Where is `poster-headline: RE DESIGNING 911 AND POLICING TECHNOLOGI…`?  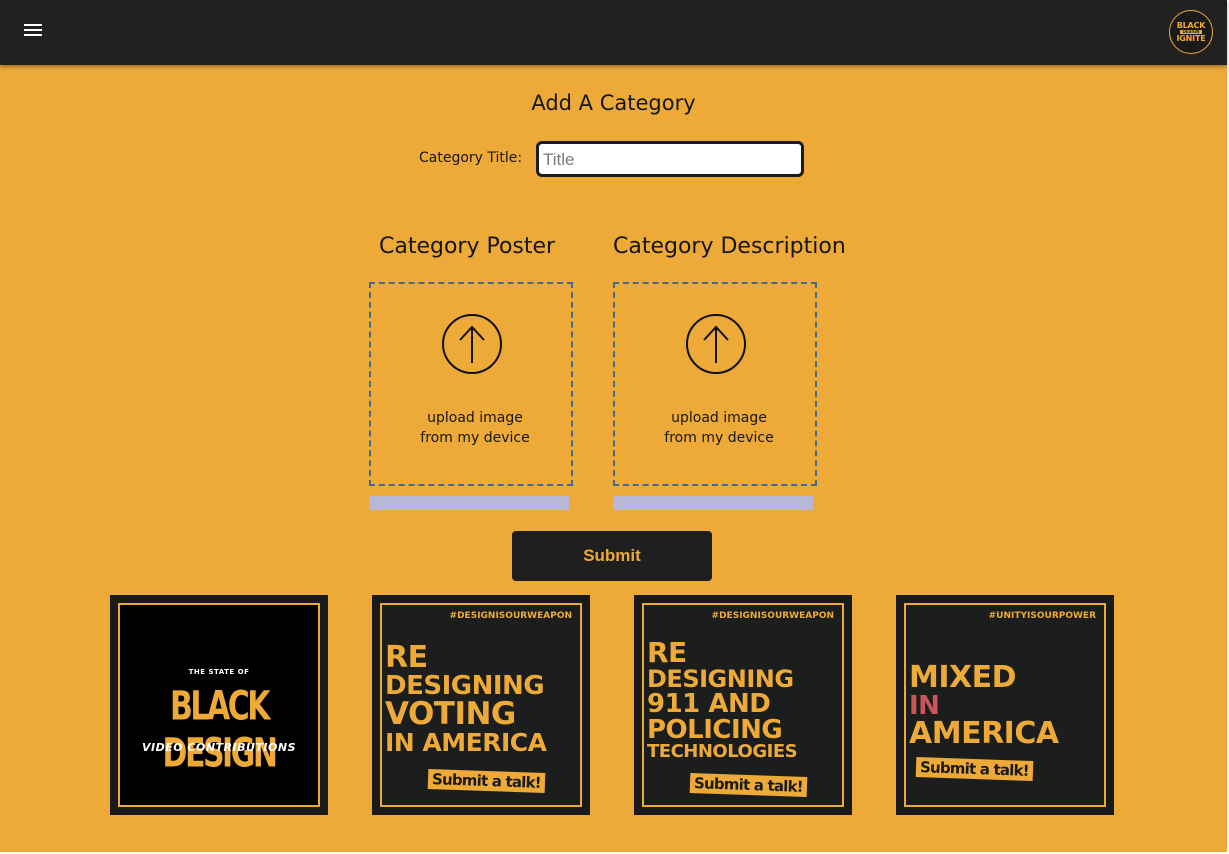
poster-headline: RE DESIGNING 911 AND POLICING TECHNOLOGI… is located at coordinates (722, 699).